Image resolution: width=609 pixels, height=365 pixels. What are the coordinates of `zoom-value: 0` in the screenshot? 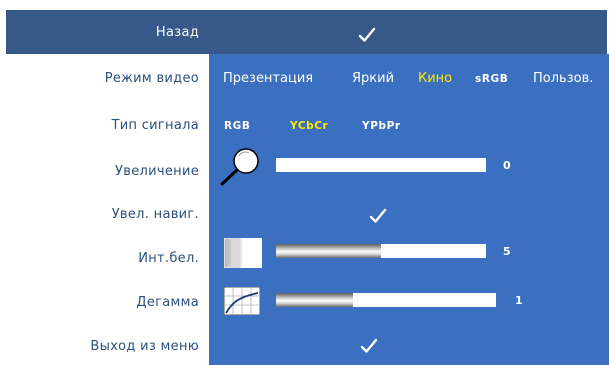 It's located at (507, 165).